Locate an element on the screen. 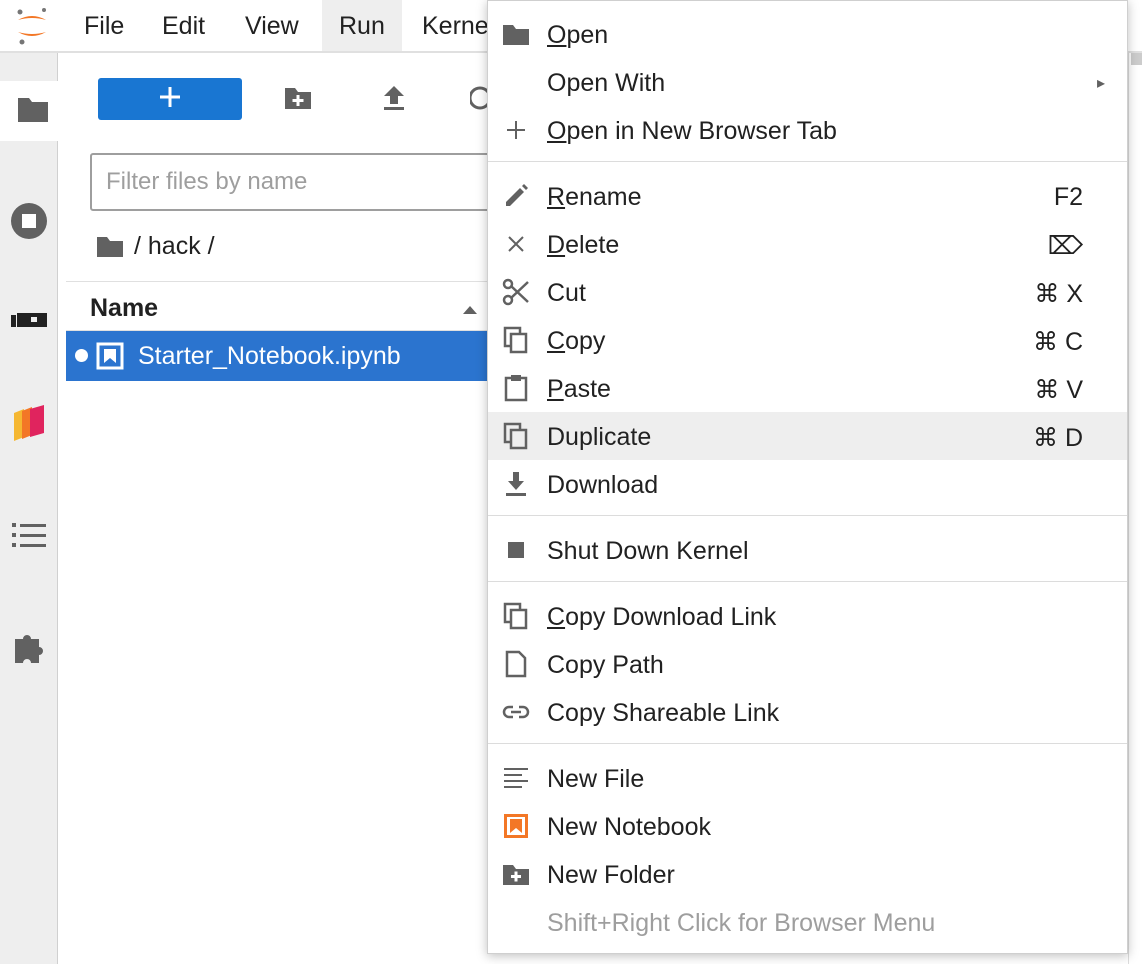 Image resolution: width=1142 pixels, height=964 pixels. new-folder-button is located at coordinates (298, 100).